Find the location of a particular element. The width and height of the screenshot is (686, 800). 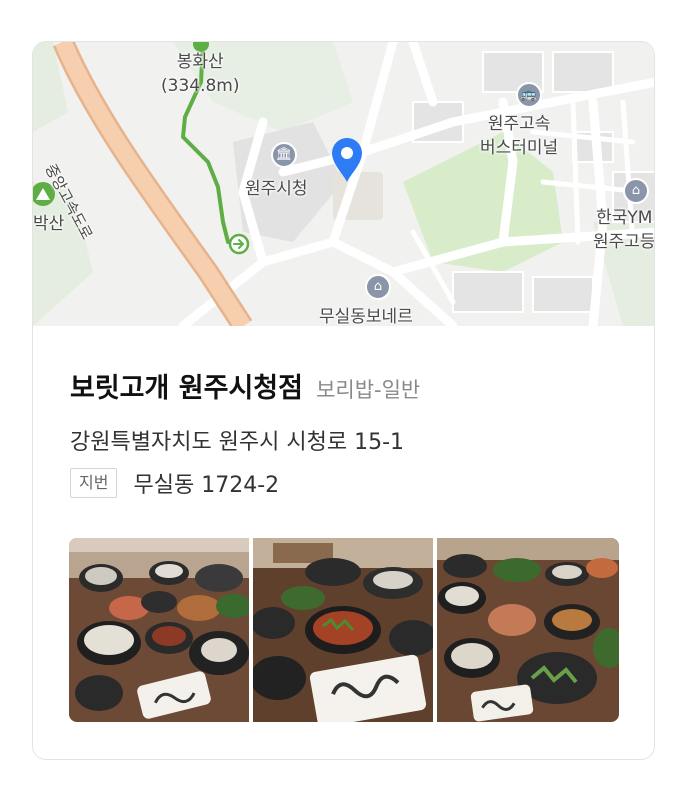

building-icon: ⌂ is located at coordinates (636, 191).